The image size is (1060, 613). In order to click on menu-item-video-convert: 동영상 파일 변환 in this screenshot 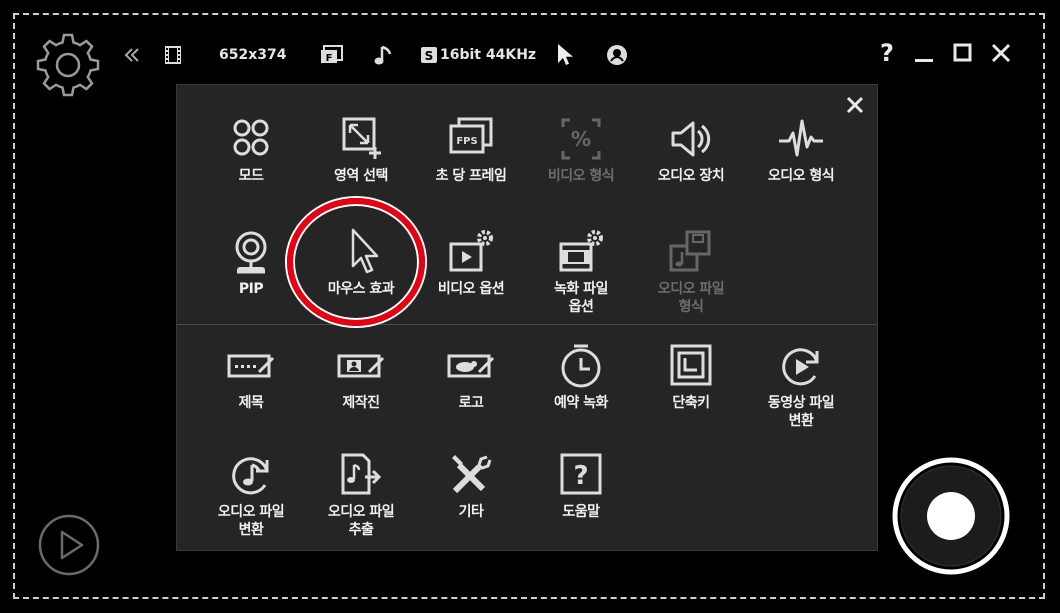, I will do `click(801, 386)`.